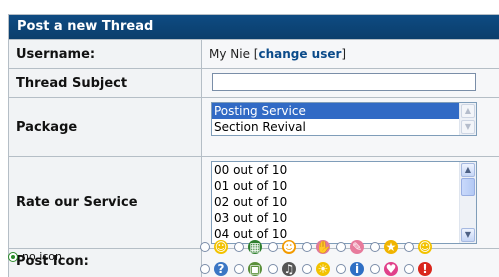  I want to click on smile-icon: ☺, so click(221, 247).